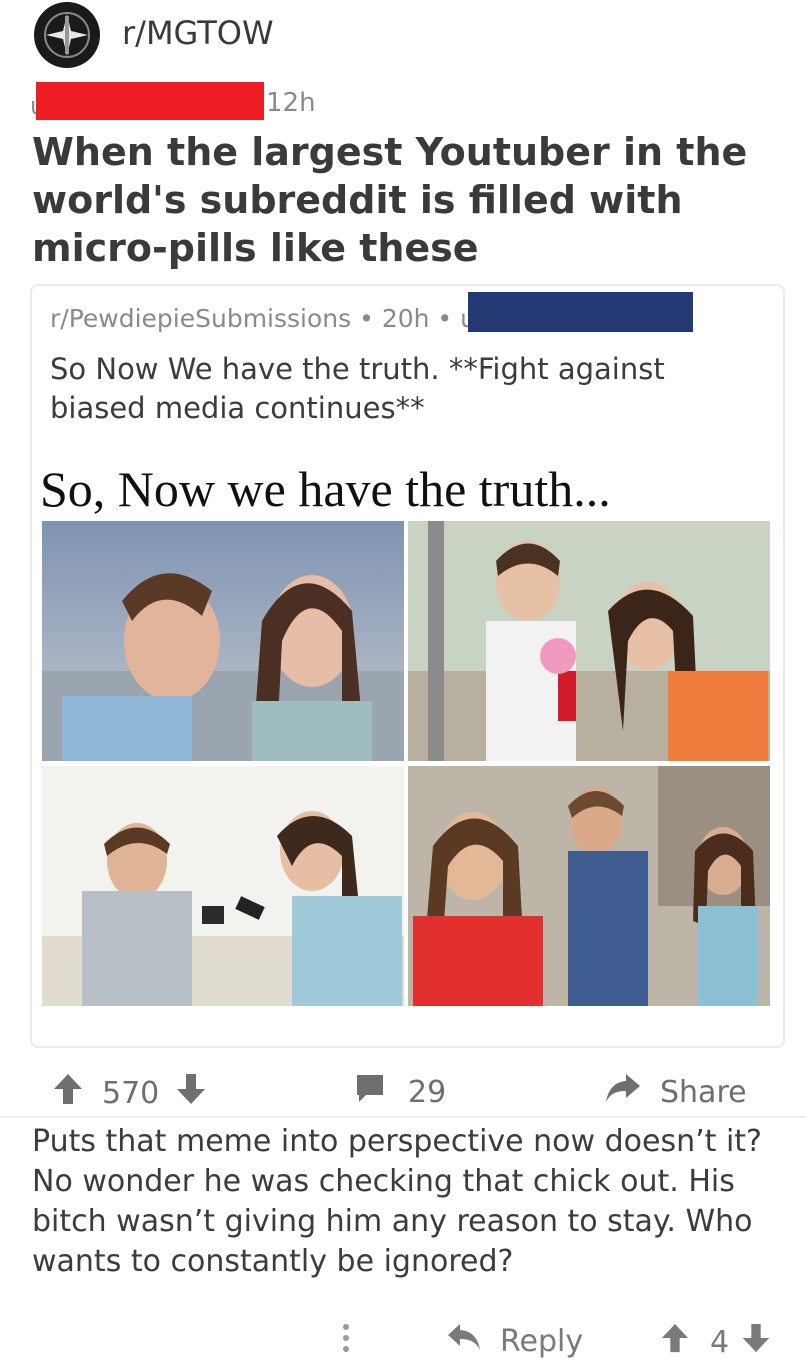 Image resolution: width=806 pixels, height=1362 pixels. Describe the element at coordinates (223, 886) in the screenshot. I see `meme-image-panel-ring-ignored` at that location.